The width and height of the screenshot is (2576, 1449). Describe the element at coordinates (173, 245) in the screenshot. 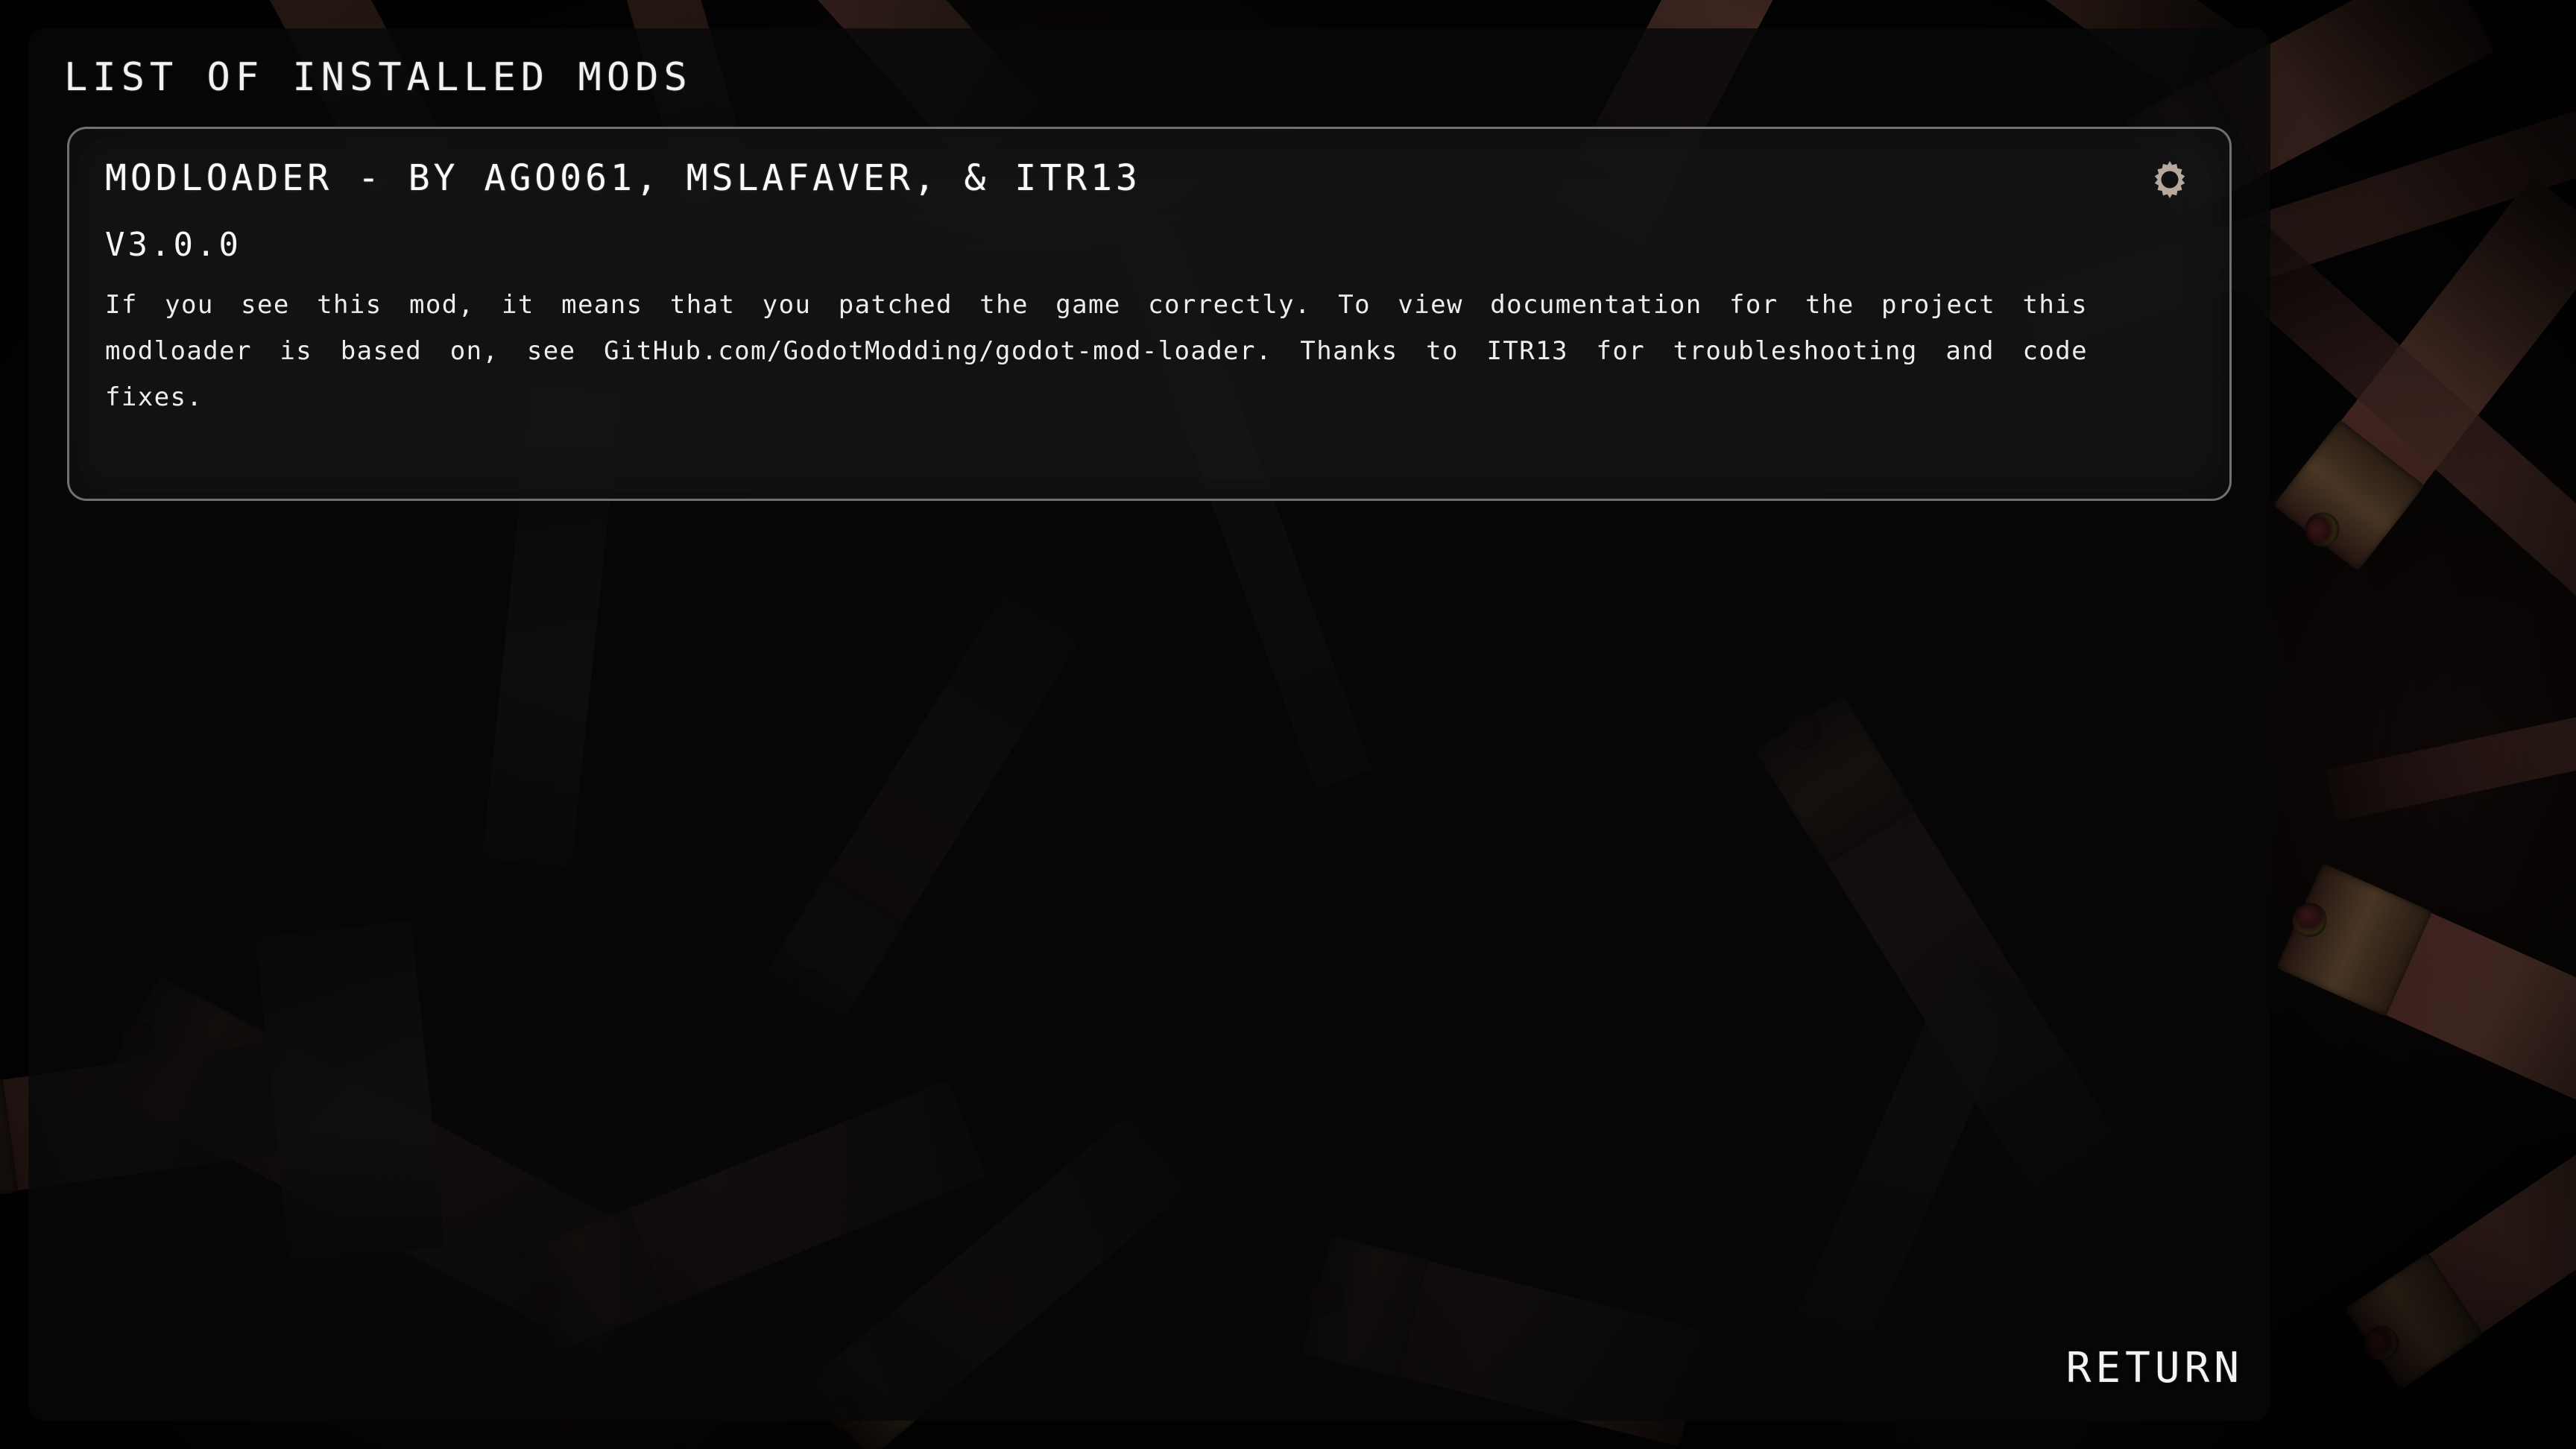

I see `mod-version-label: V3.0.0` at that location.